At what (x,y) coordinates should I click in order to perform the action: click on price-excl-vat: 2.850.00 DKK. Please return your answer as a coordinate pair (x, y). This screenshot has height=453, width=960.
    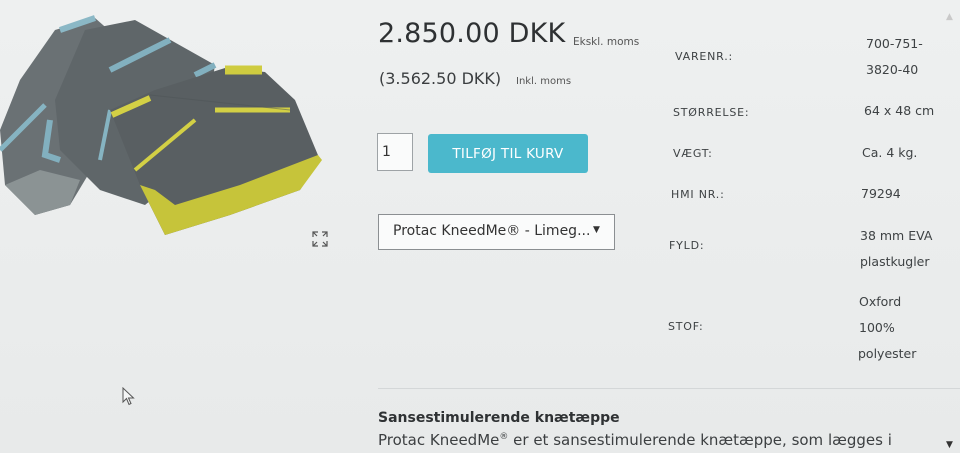
    Looking at the image, I should click on (472, 33).